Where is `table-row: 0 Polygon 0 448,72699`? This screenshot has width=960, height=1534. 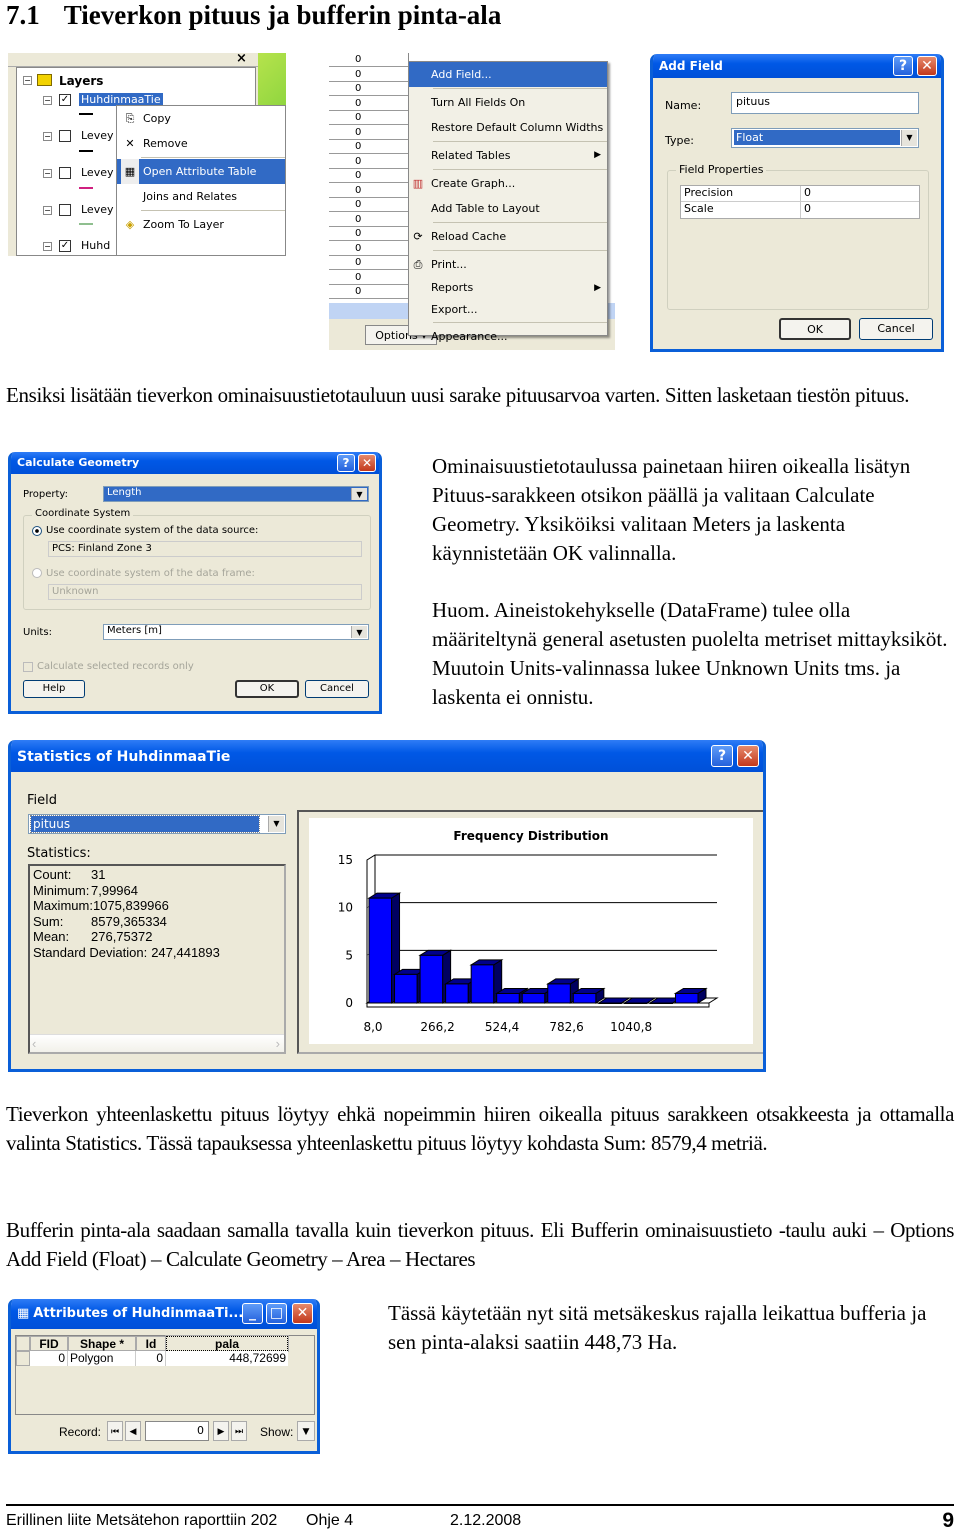
table-row: 0 Polygon 0 448,72699 is located at coordinates (165, 1358).